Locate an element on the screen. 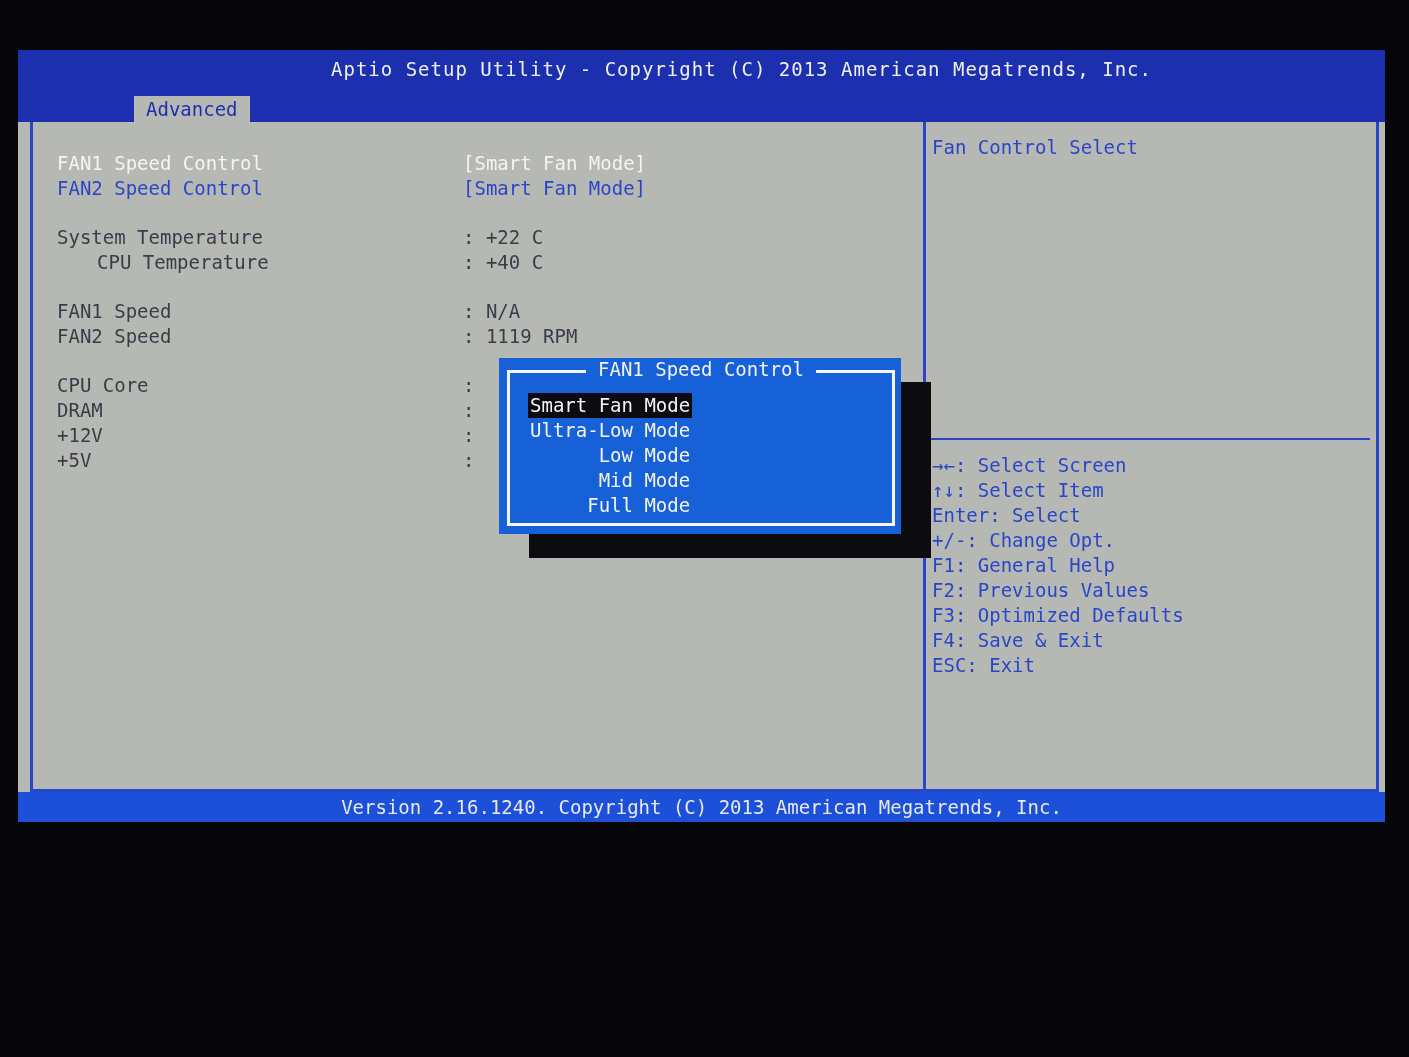 The image size is (1409, 1057). key-hint: F3: Optimized Defaults is located at coordinates (1058, 616).